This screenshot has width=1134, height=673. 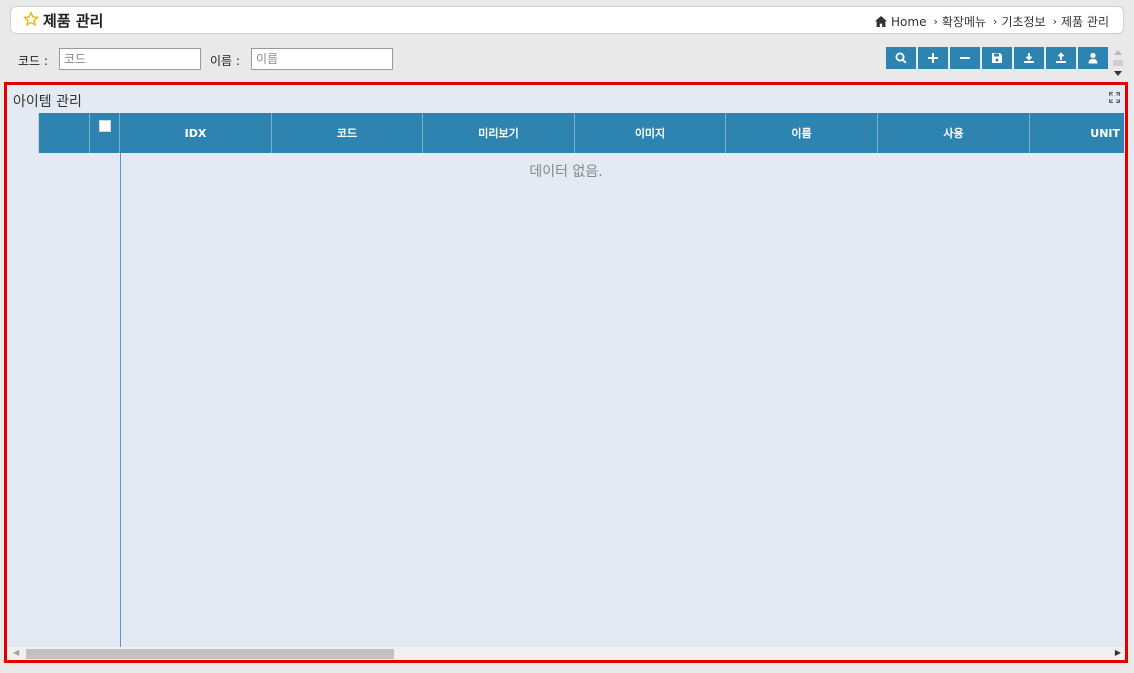 I want to click on plus-icon, so click(x=933, y=58).